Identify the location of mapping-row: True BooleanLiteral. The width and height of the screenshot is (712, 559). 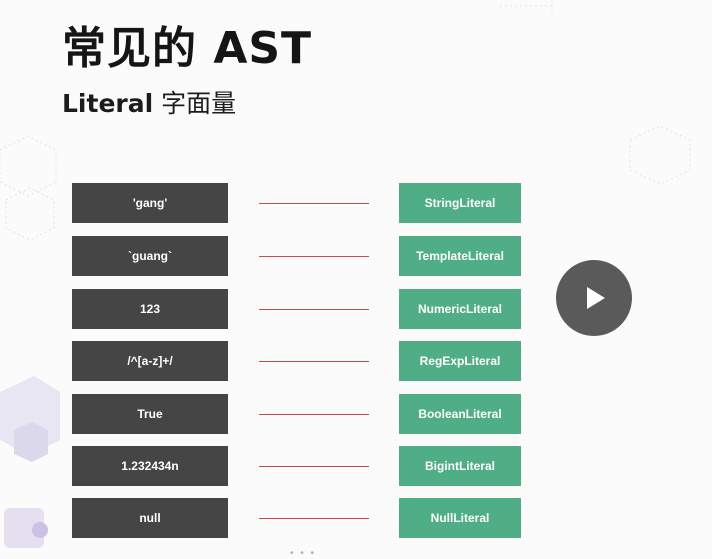
(356, 414).